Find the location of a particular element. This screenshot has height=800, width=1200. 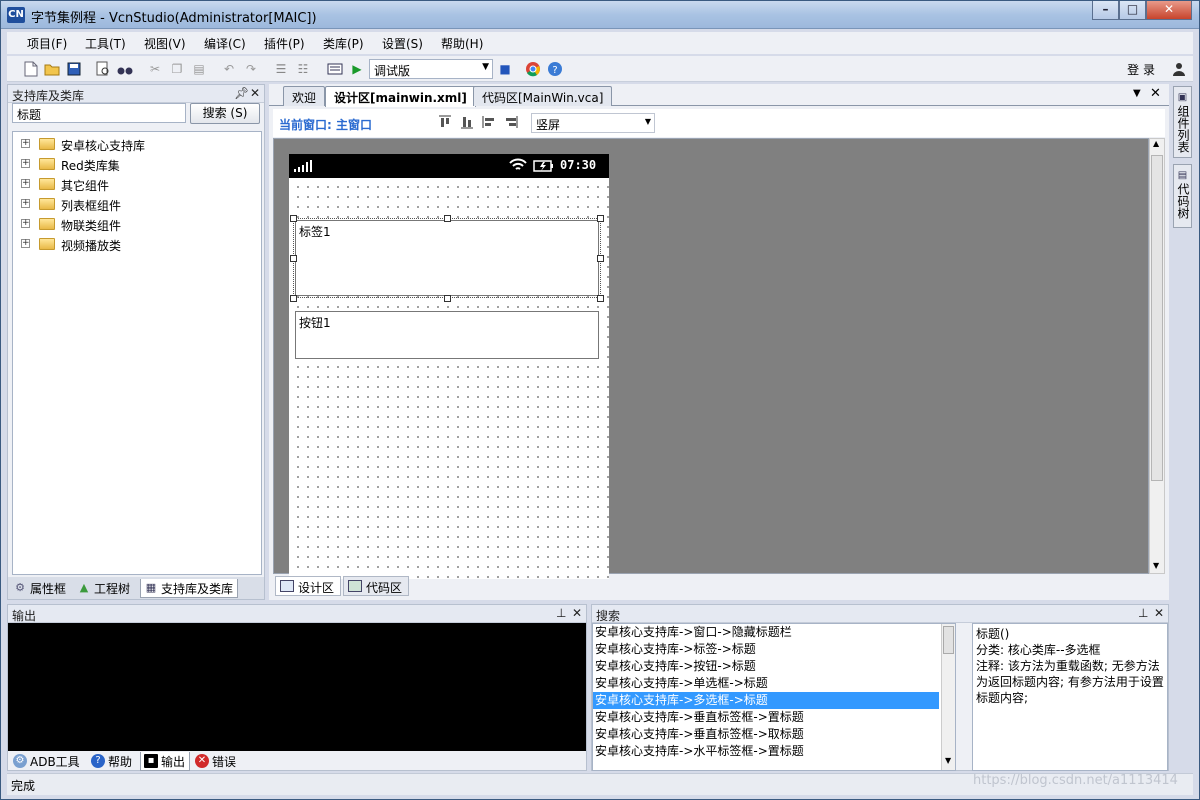

copy-icon: ❐ is located at coordinates (177, 69).